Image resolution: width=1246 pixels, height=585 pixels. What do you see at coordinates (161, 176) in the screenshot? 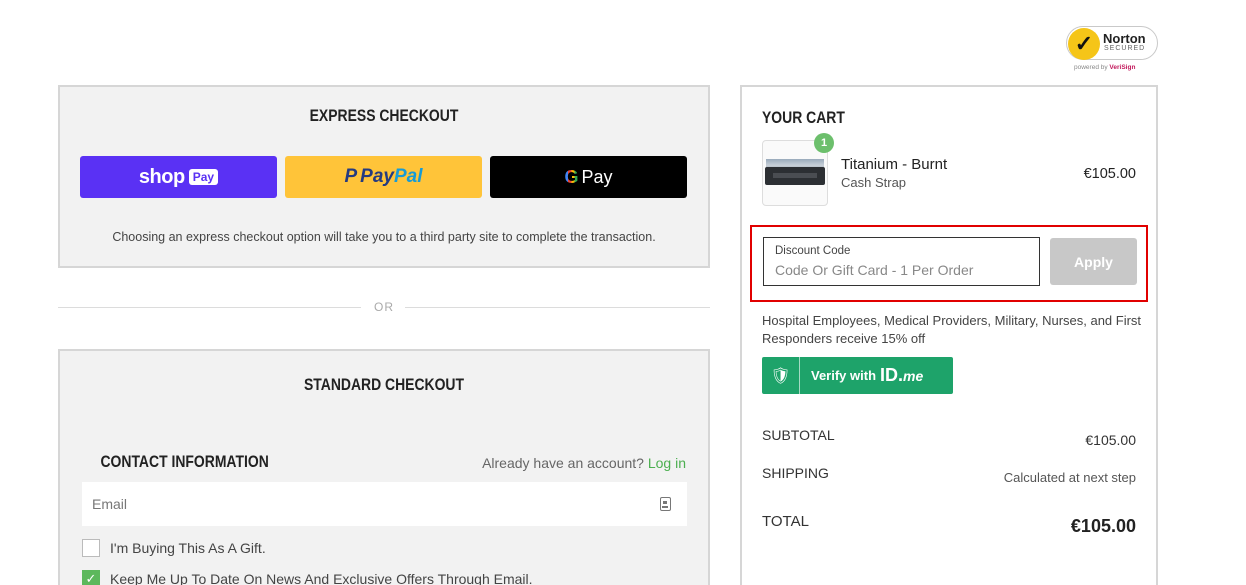
I see `shop-pay-logo-shop: shop` at bounding box center [161, 176].